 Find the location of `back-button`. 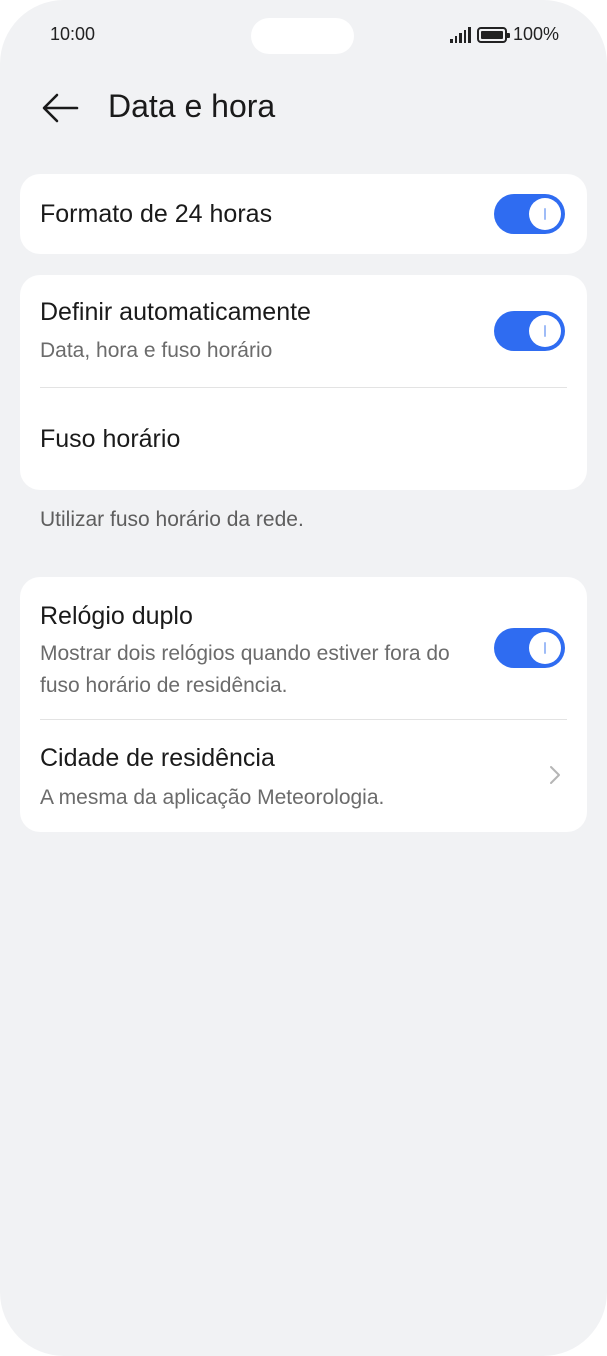

back-button is located at coordinates (60, 108).